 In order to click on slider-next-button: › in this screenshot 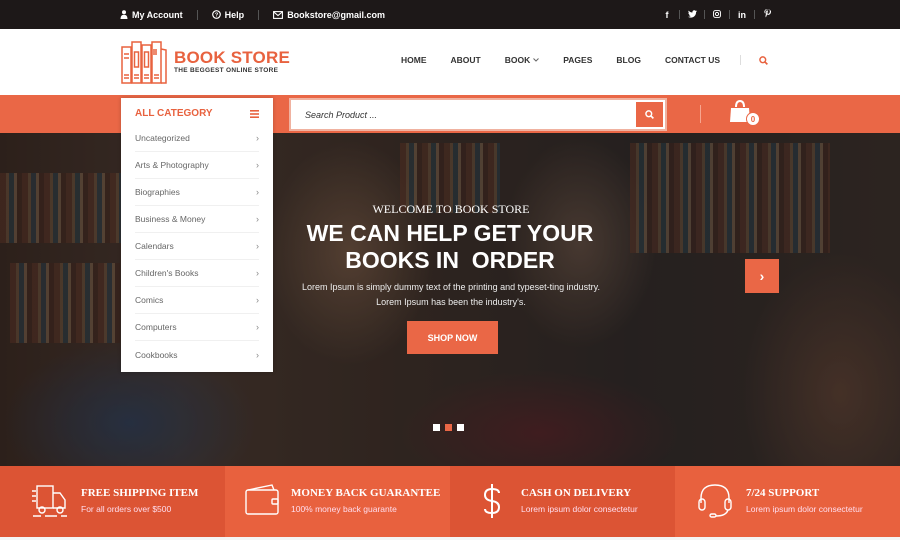, I will do `click(762, 276)`.